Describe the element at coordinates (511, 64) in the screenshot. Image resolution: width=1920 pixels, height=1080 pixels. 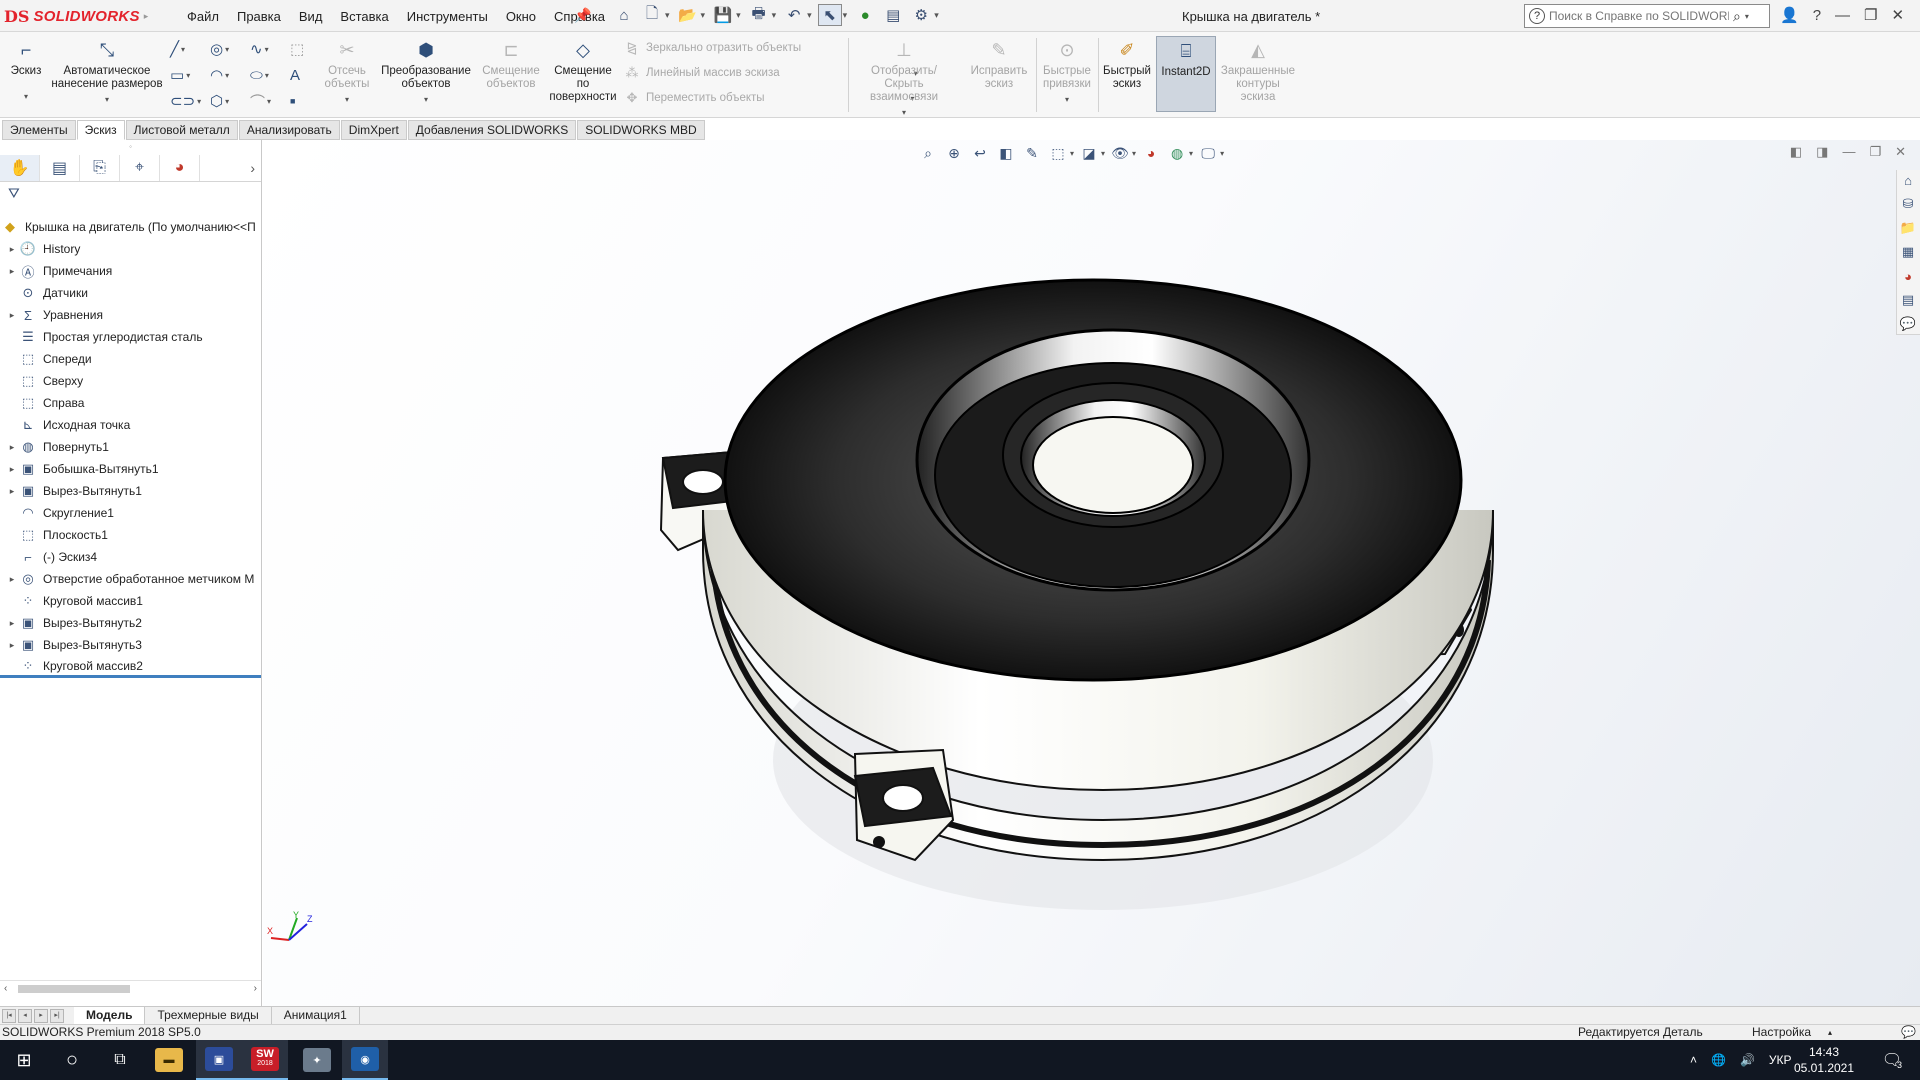
I see `offset-entities-button: ⊏ Смещение объектов` at that location.